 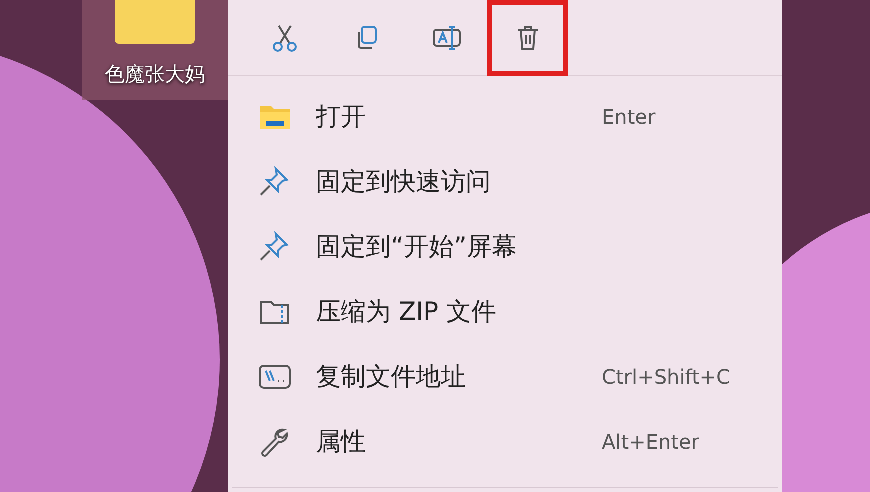 I want to click on delete-button, so click(x=527, y=38).